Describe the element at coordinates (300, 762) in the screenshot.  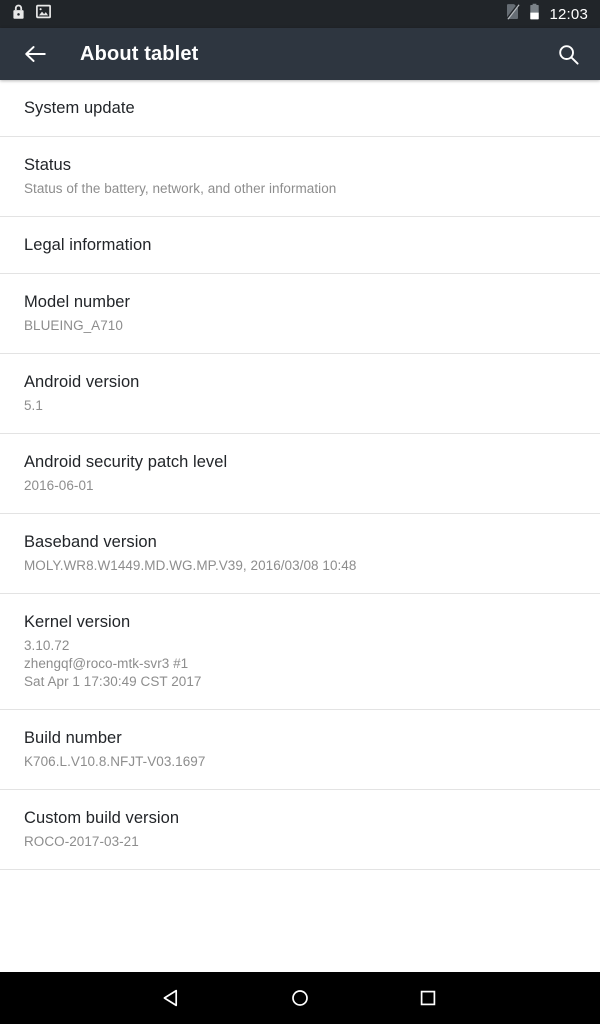
I see `list-item-summary: K706.L.V10.8.NFJT-V03.1697` at that location.